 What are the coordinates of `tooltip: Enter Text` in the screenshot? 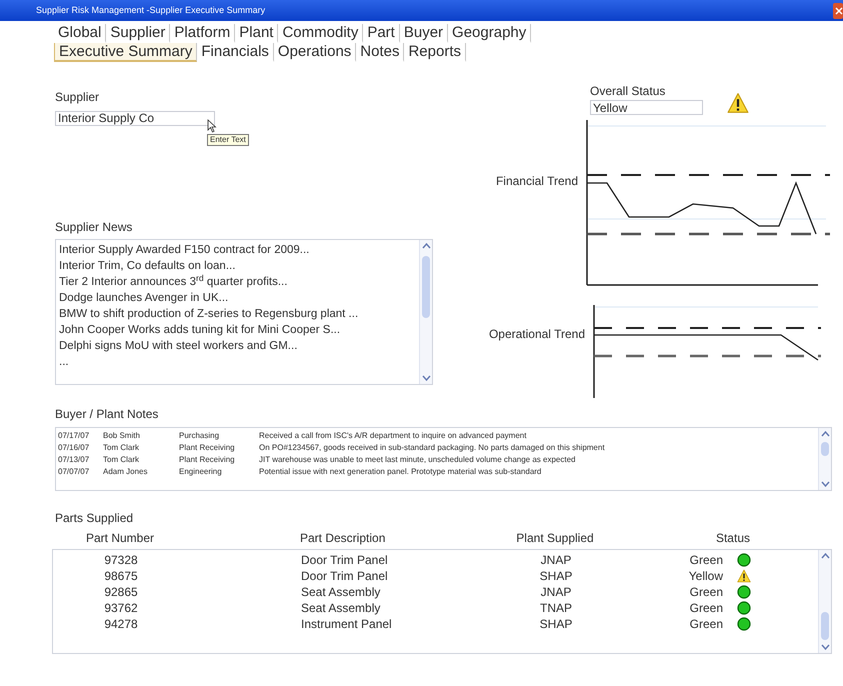 It's located at (228, 140).